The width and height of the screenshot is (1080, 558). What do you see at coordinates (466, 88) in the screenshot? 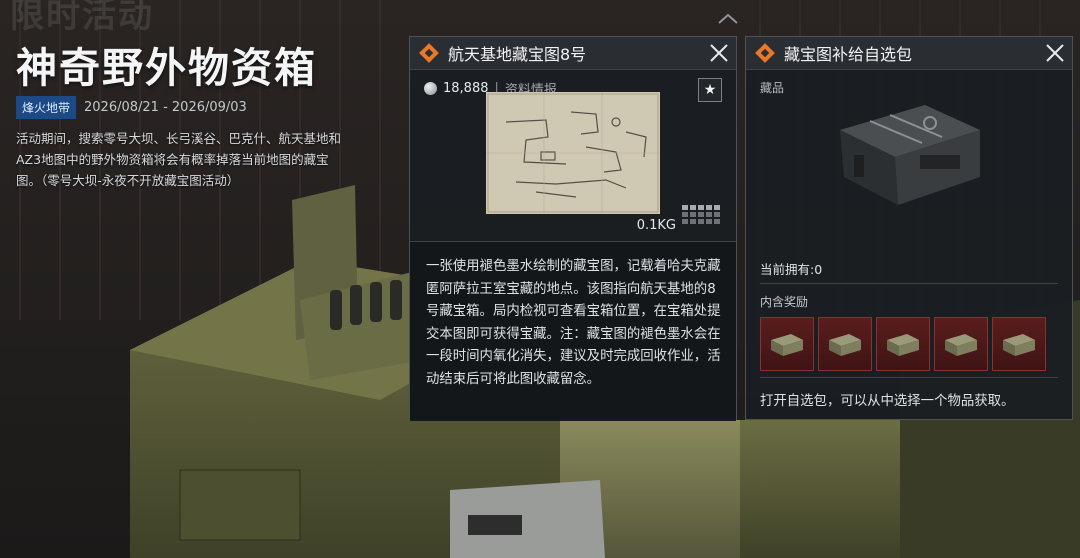
I see `price-value: 18,888` at bounding box center [466, 88].